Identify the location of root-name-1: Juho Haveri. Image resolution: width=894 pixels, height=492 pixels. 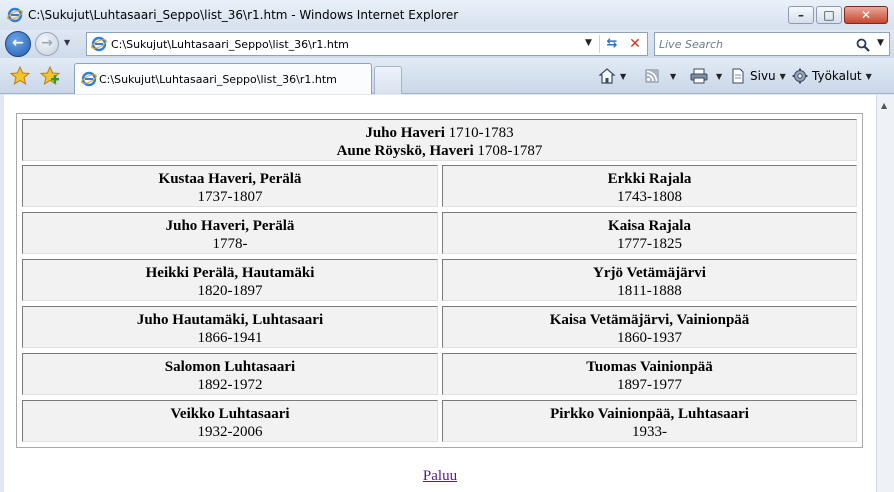
(405, 133).